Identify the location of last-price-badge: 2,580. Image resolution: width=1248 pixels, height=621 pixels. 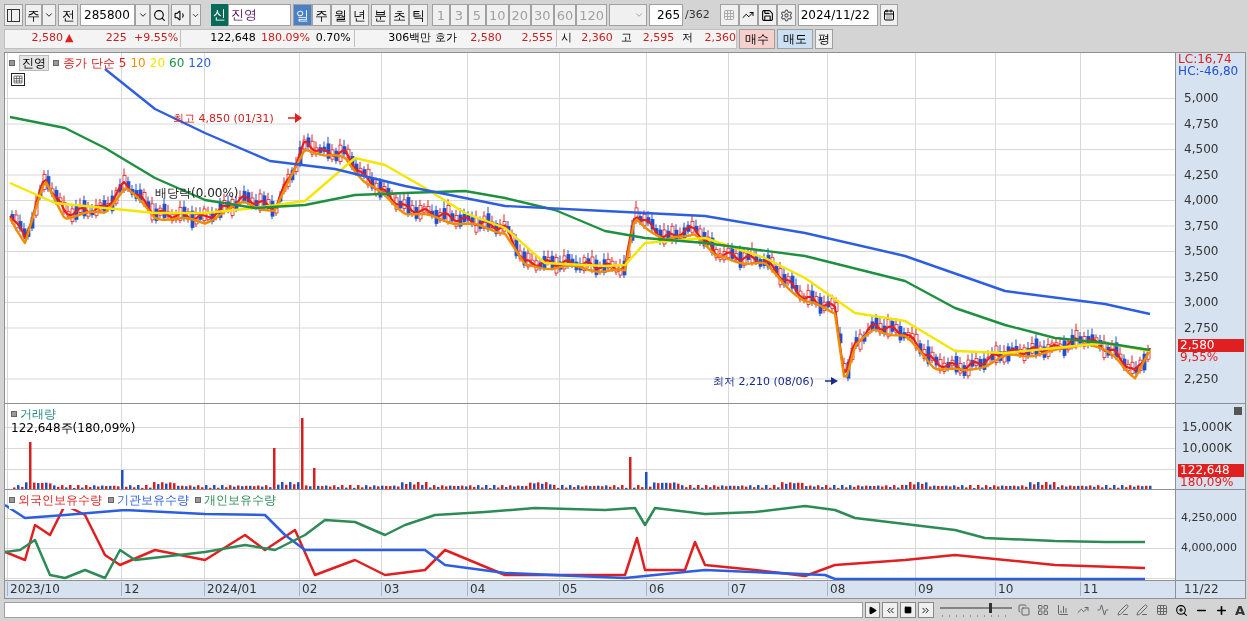
(1211, 345).